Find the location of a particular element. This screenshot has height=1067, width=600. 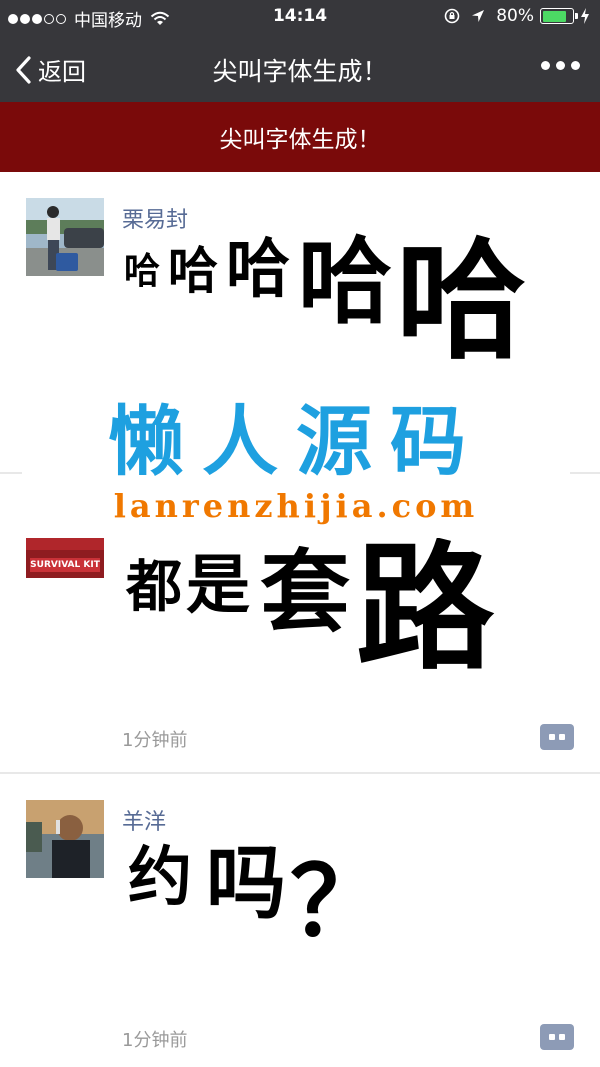

more-dots-icon is located at coordinates (557, 65).